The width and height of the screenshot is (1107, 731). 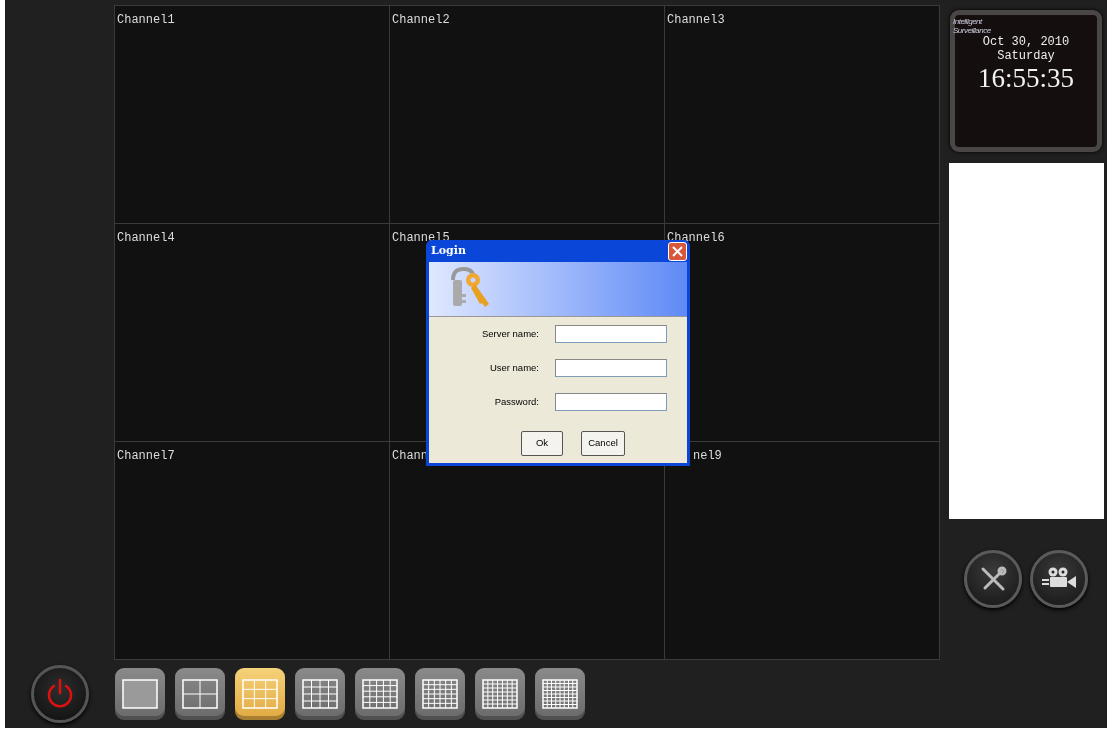 What do you see at coordinates (421, 20) in the screenshot?
I see `channel-label: Channel2` at bounding box center [421, 20].